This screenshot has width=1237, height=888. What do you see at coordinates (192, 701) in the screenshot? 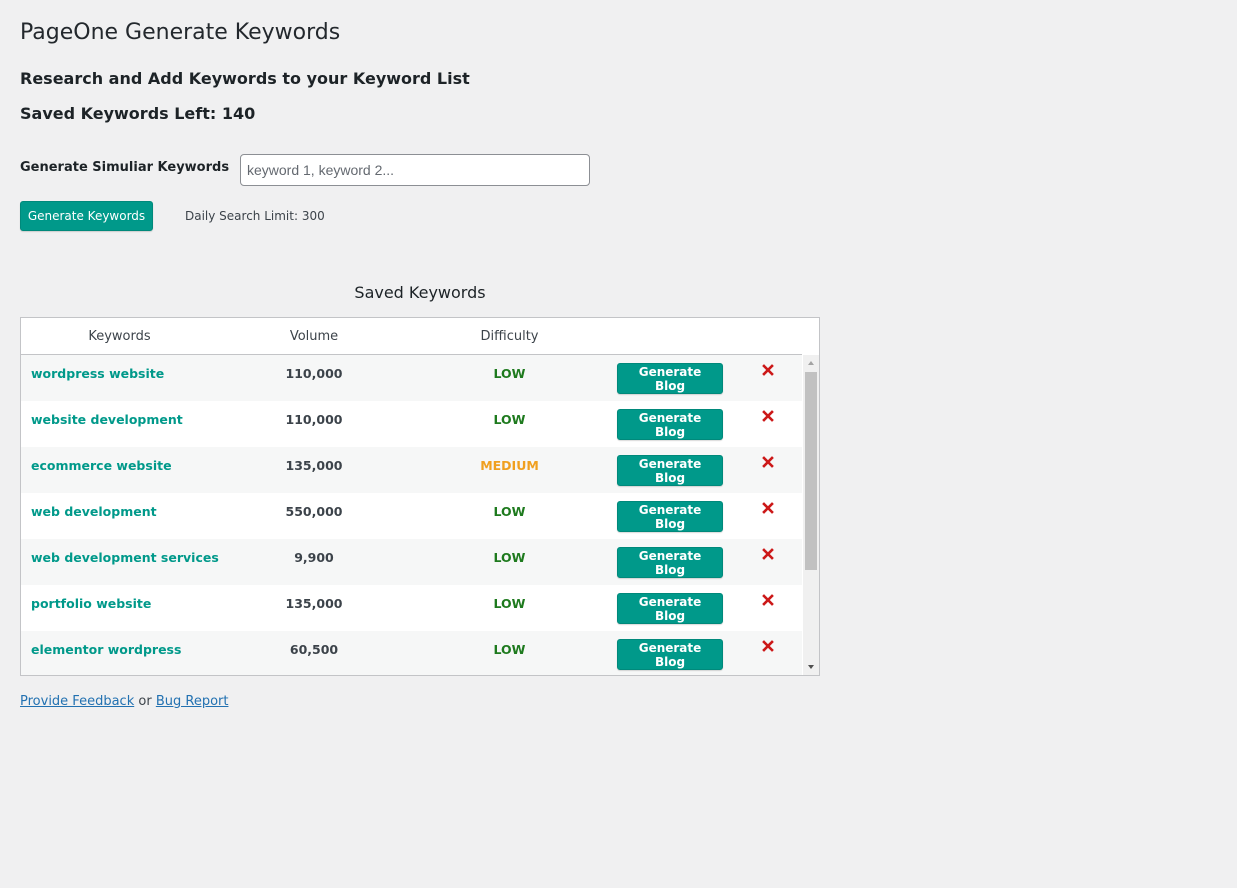
I see `bug-report-link: Bug Report` at bounding box center [192, 701].